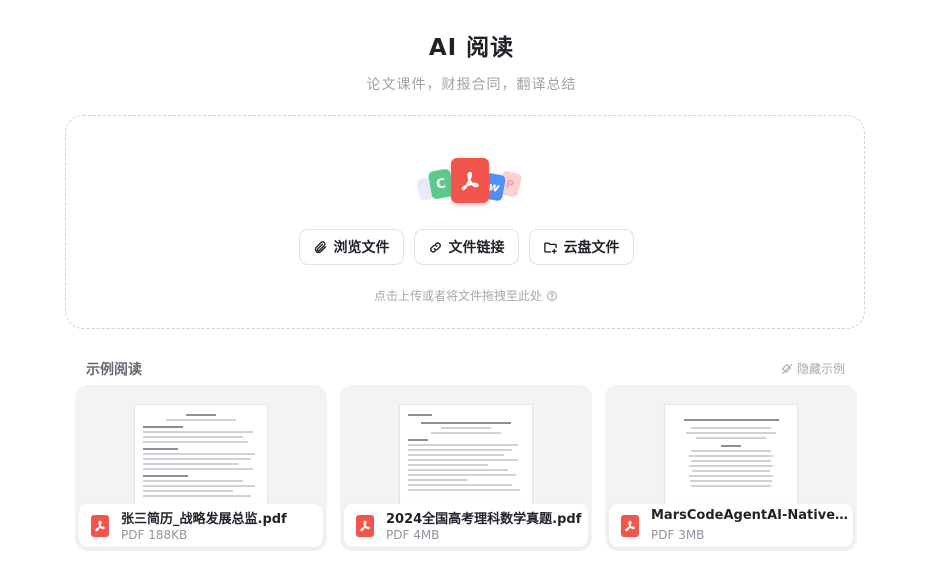 This screenshot has height=577, width=943. I want to click on file-meta: PDF 3MB, so click(678, 535).